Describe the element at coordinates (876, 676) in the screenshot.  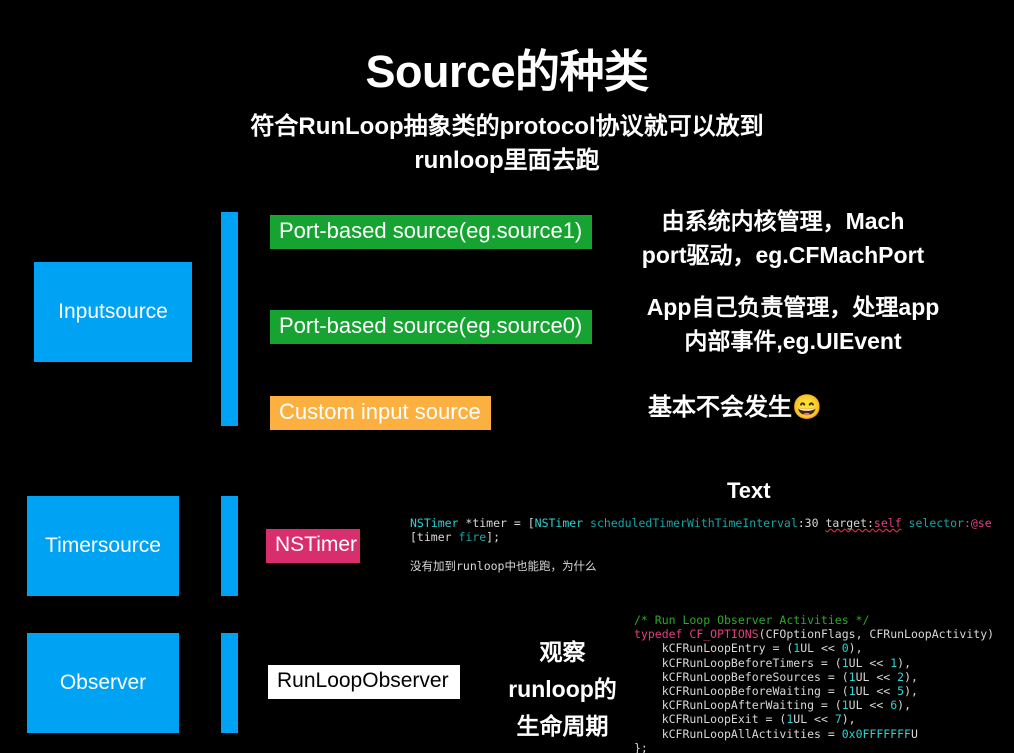
I see `code-token-before-sources-shift: UL <<` at that location.